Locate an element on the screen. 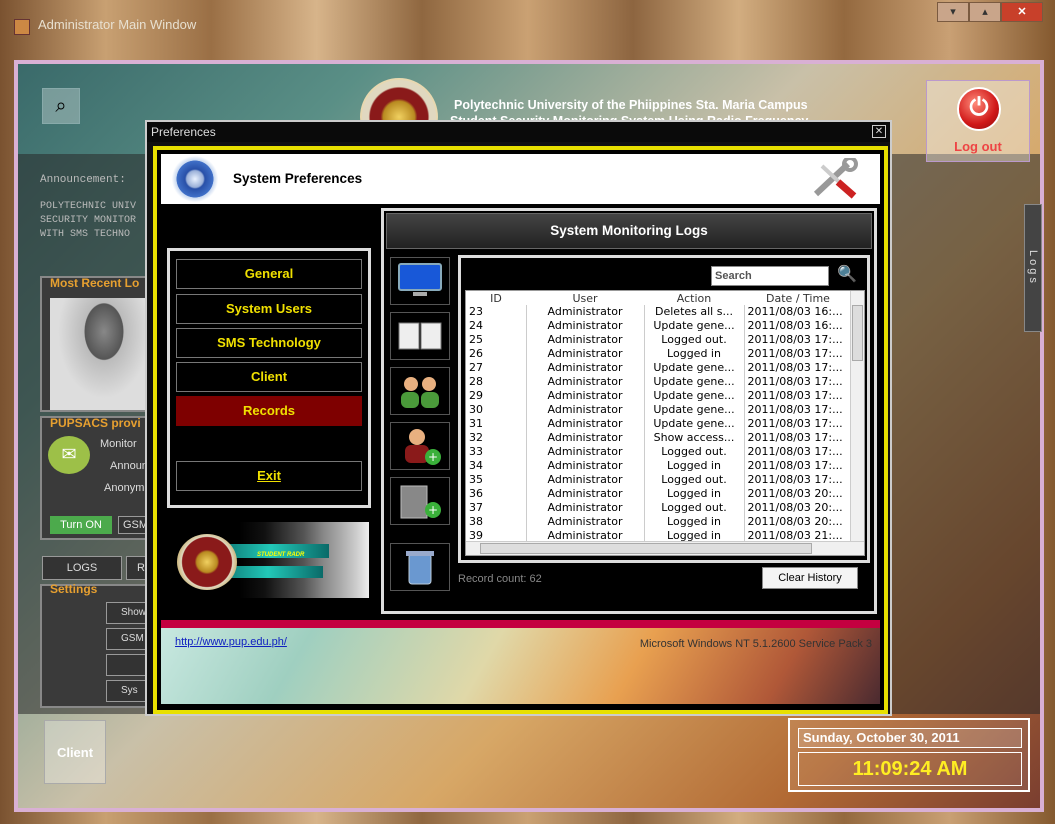 The height and width of the screenshot is (824, 1055). logout-button: ⏻ Log out is located at coordinates (978, 121).